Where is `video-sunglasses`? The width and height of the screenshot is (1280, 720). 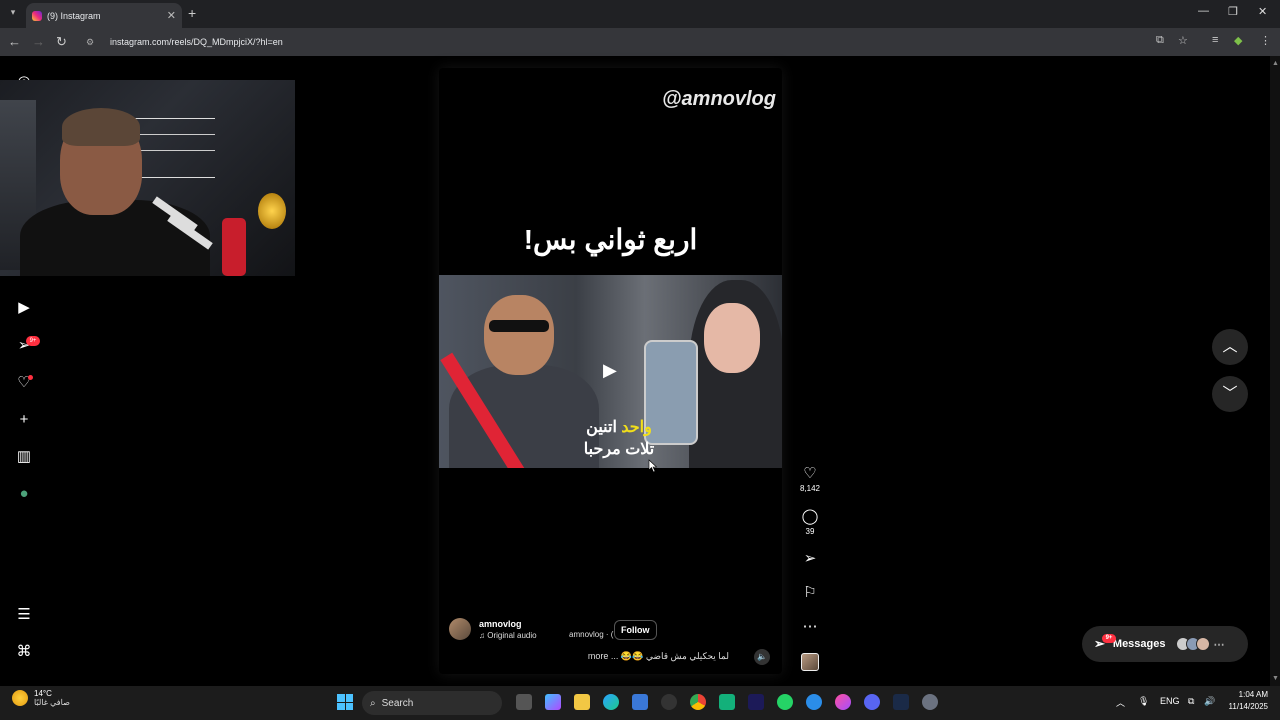
video-sunglasses is located at coordinates (519, 326).